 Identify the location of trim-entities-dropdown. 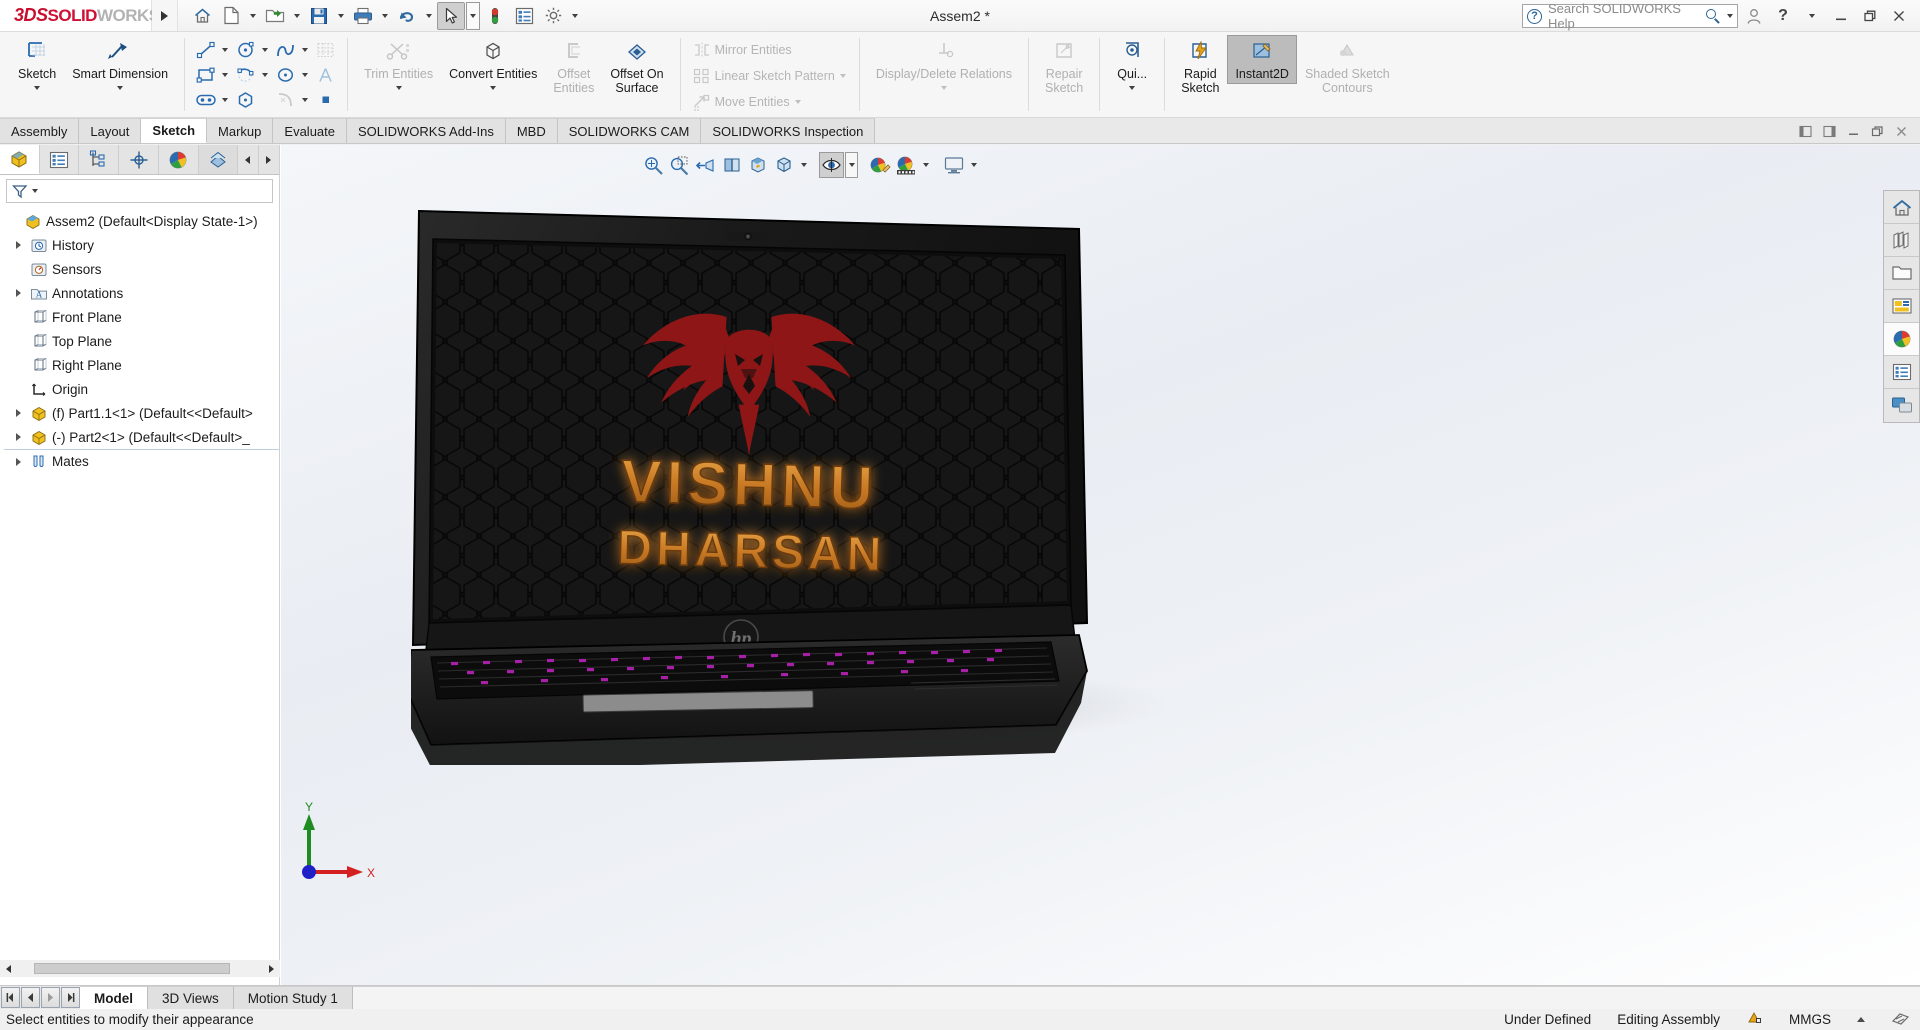
(398, 88).